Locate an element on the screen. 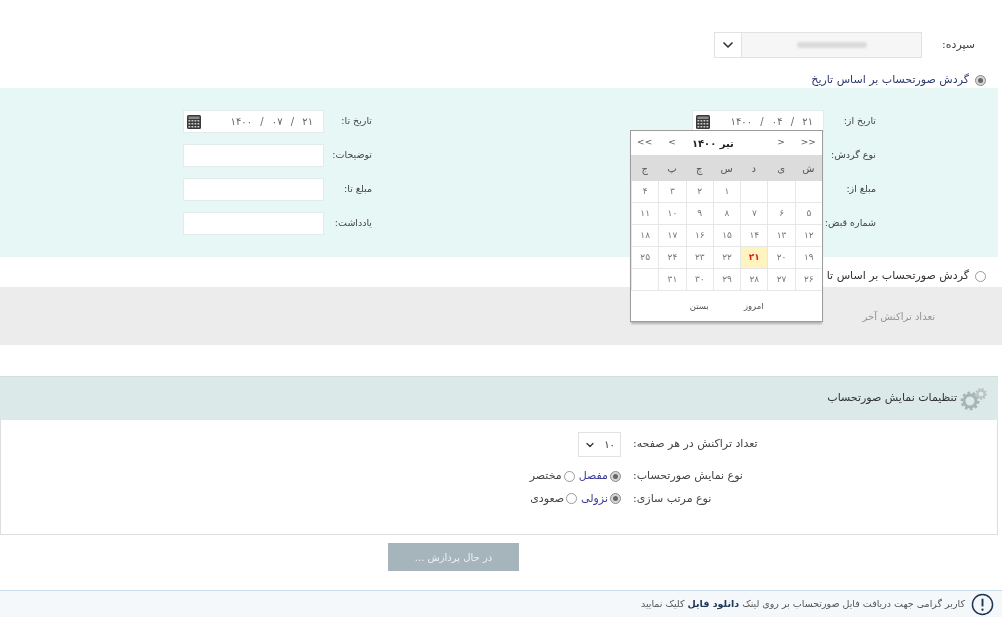 This screenshot has height=620, width=1002. field-label: یادداشت: is located at coordinates (353, 223).